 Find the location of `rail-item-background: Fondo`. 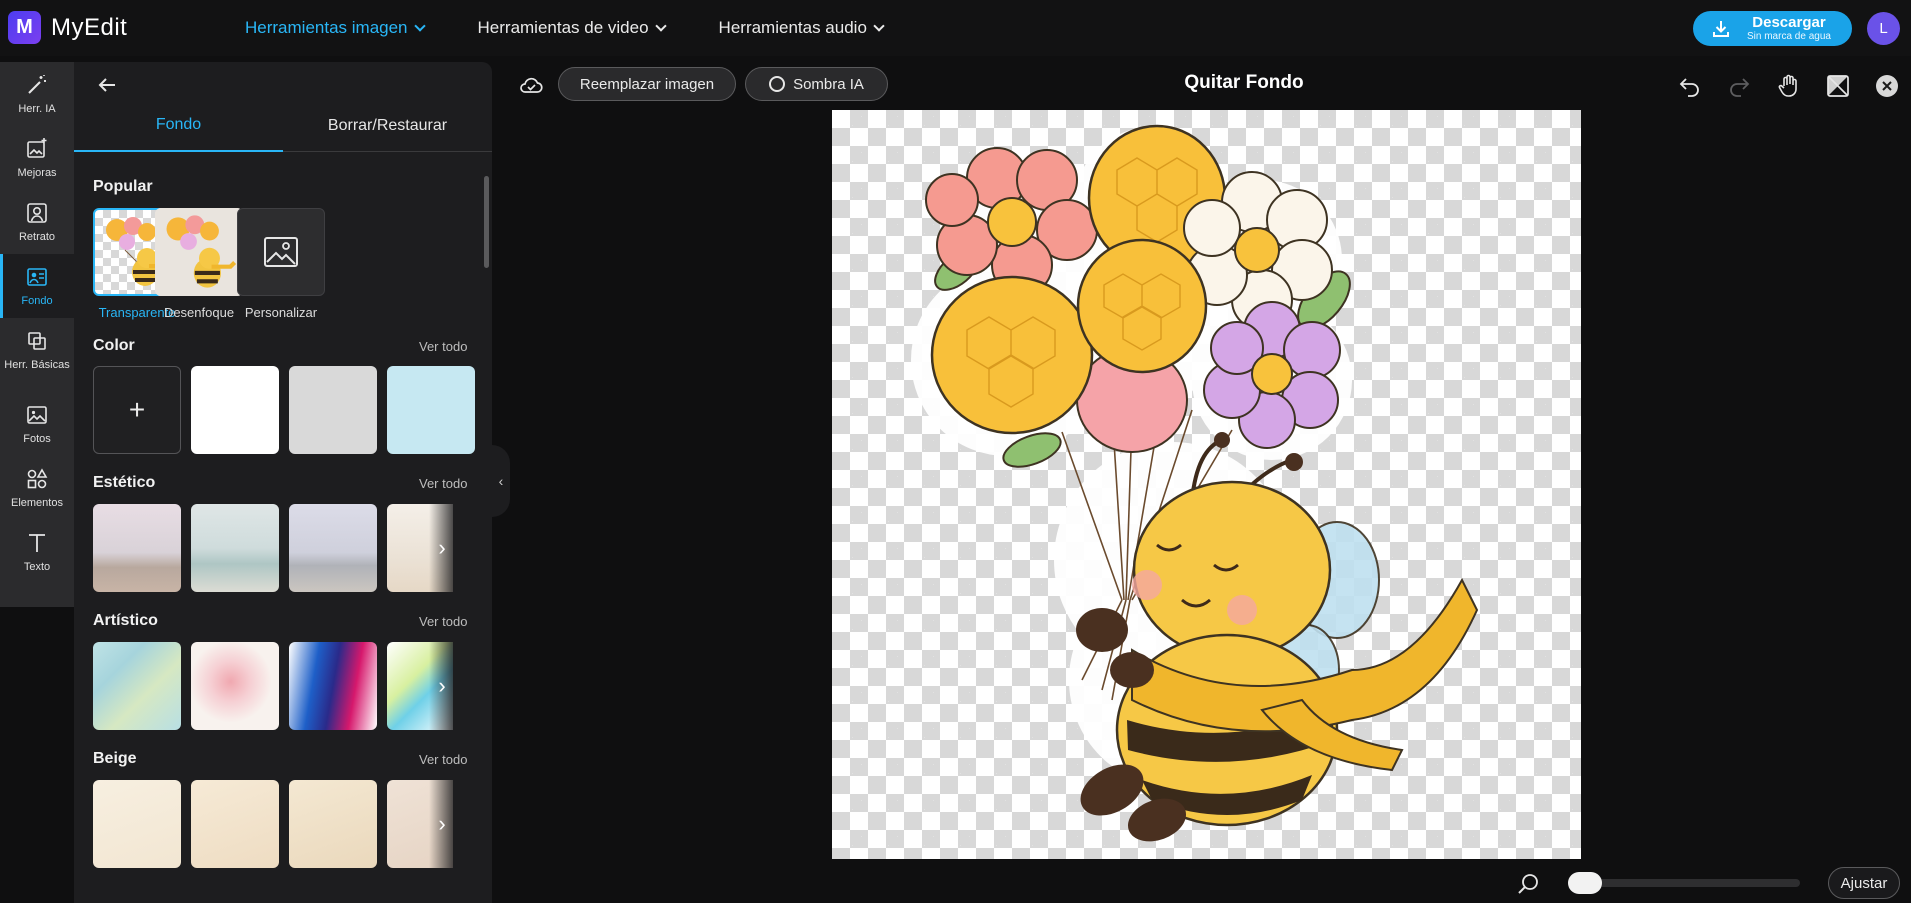

rail-item-background: Fondo is located at coordinates (37, 286).